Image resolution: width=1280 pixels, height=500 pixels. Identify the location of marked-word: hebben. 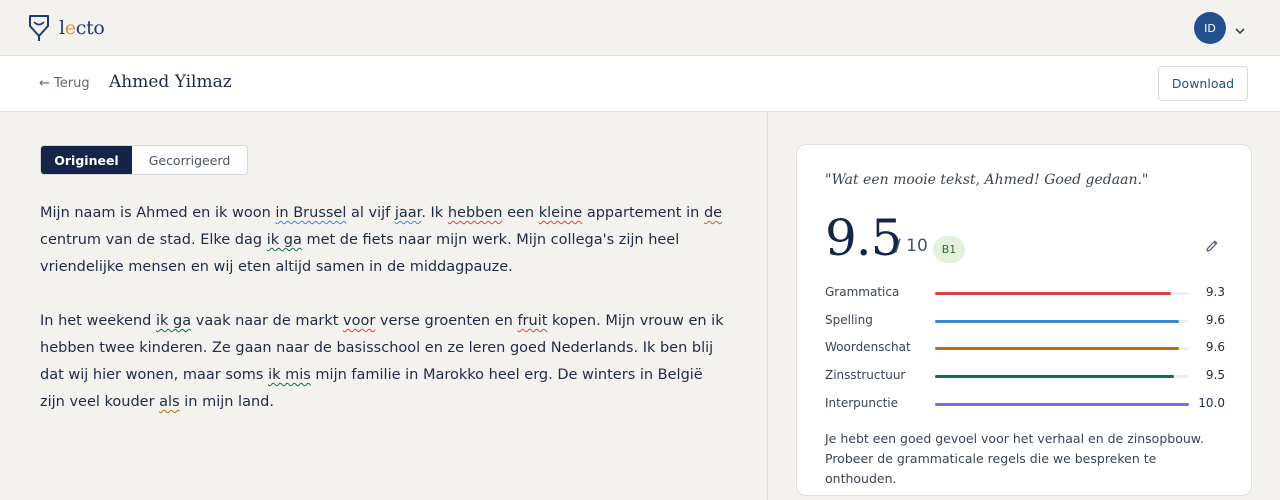
(475, 213).